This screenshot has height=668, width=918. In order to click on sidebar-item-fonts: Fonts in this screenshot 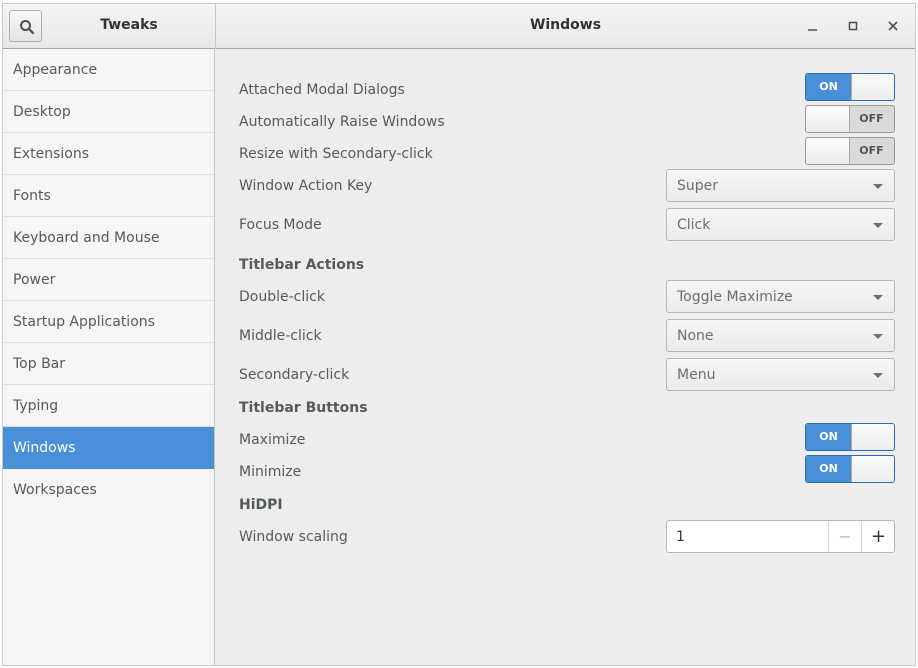, I will do `click(108, 196)`.